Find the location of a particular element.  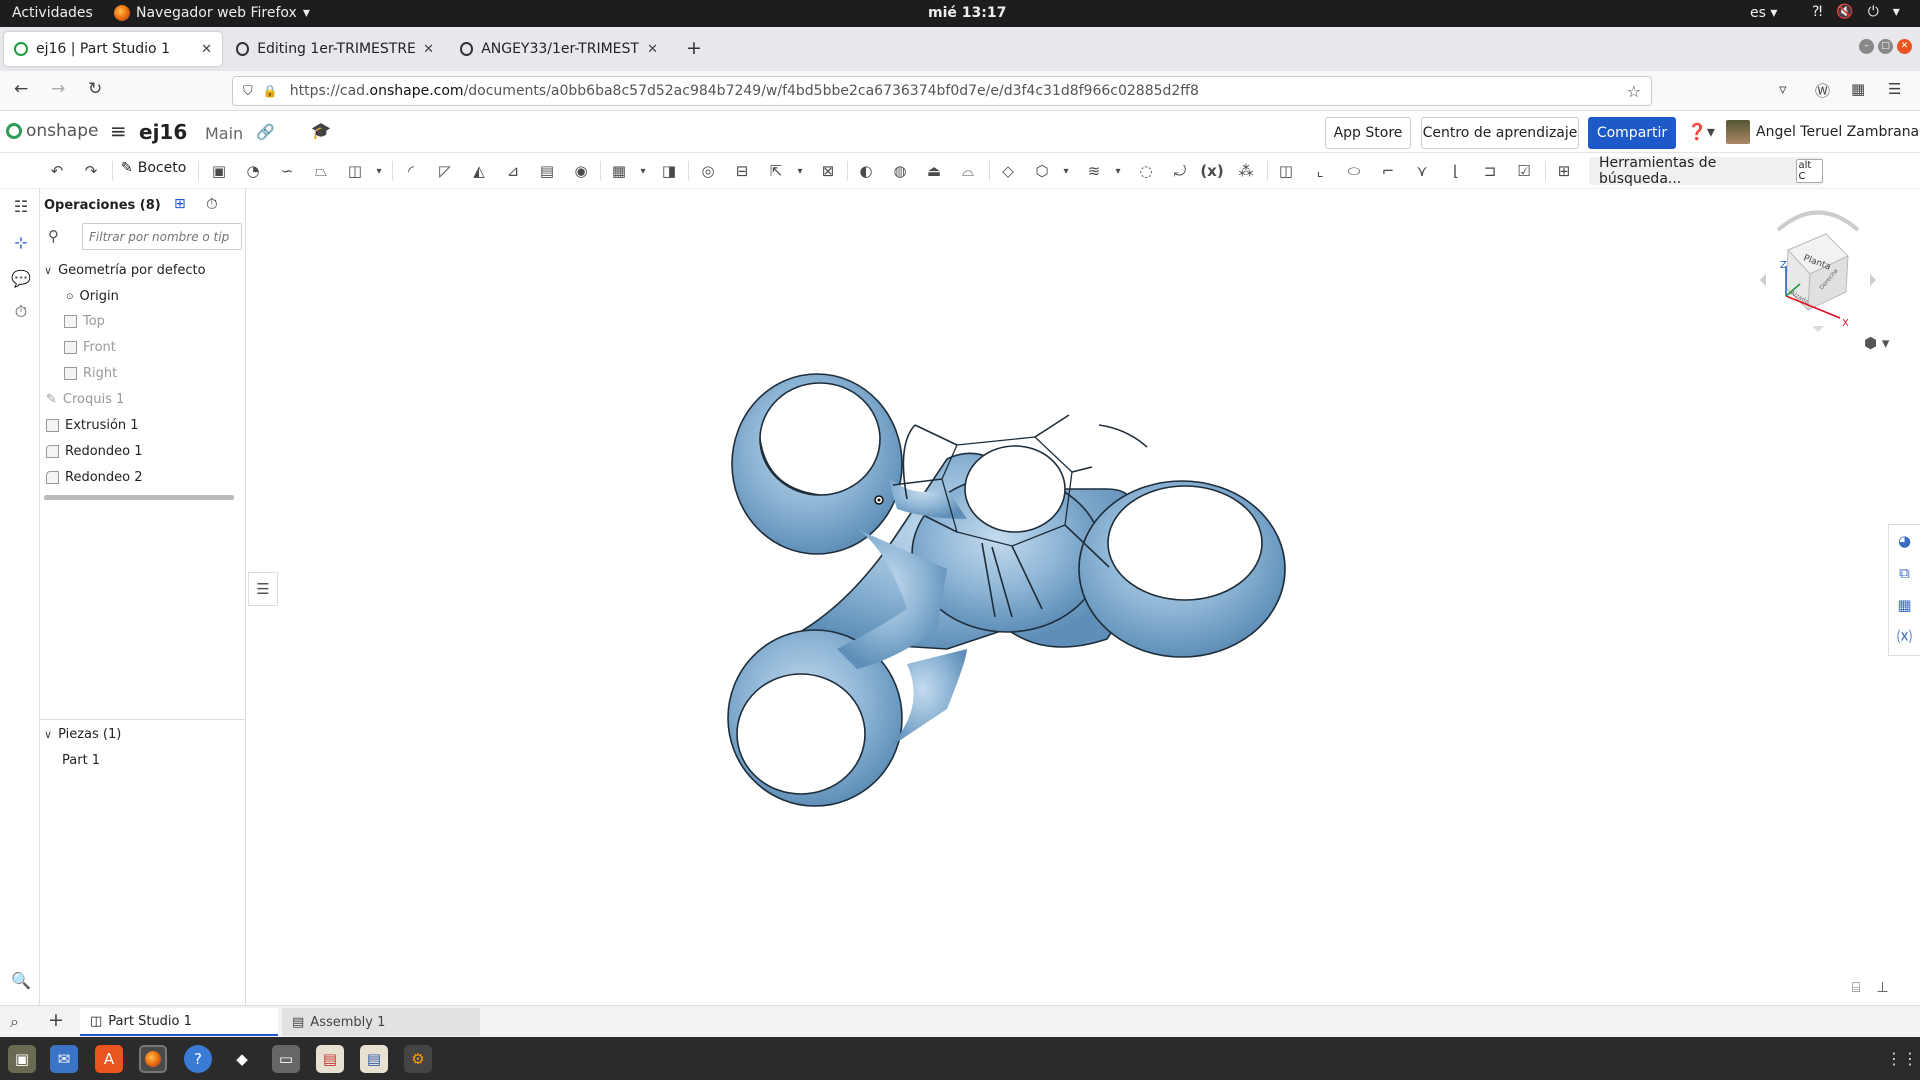

configurations-panel-icon: ▦ is located at coordinates (1904, 605).